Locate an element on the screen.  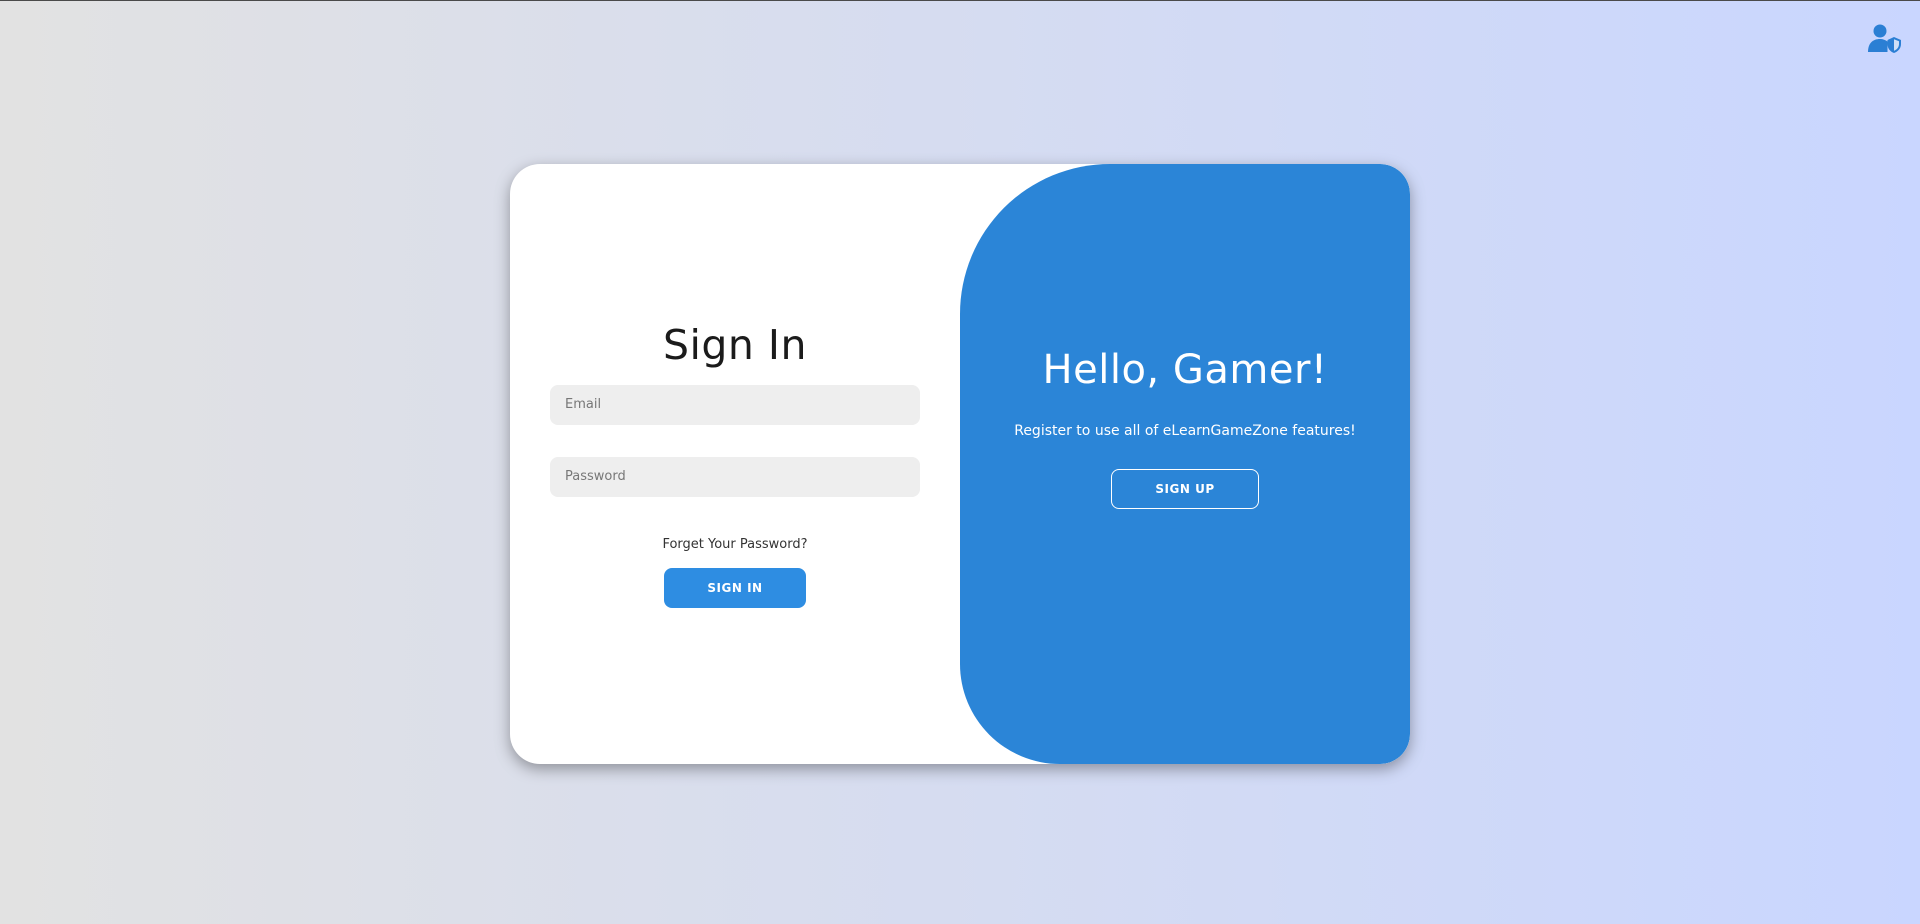
password-input is located at coordinates (735, 476).